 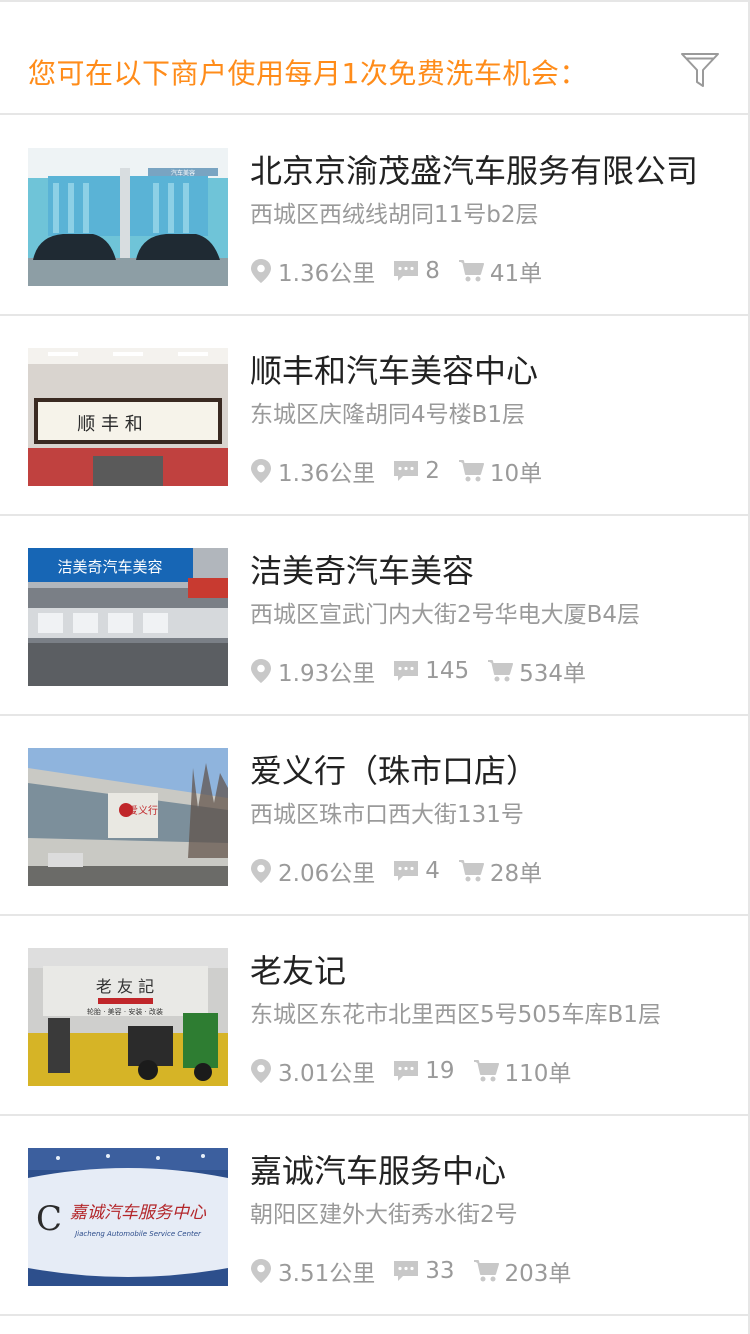 What do you see at coordinates (394, 371) in the screenshot?
I see `merchant-name: 顺丰和汽车美容中心` at bounding box center [394, 371].